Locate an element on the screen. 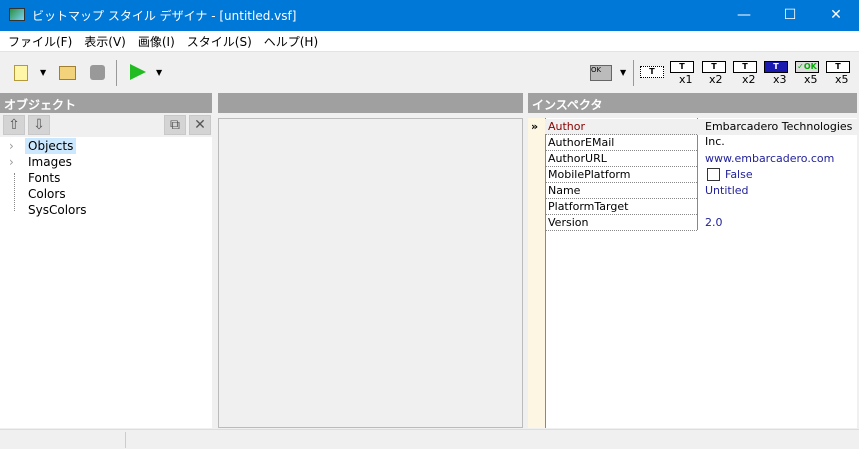  mobileplatform-checkbox is located at coordinates (713, 174).